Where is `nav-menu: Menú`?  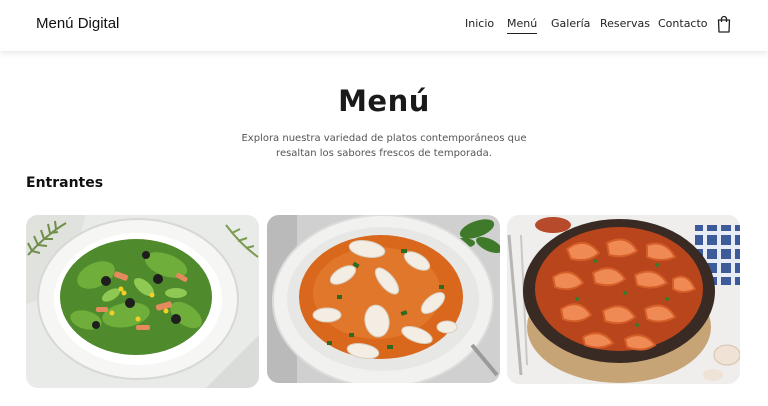
nav-menu: Menú is located at coordinates (522, 25).